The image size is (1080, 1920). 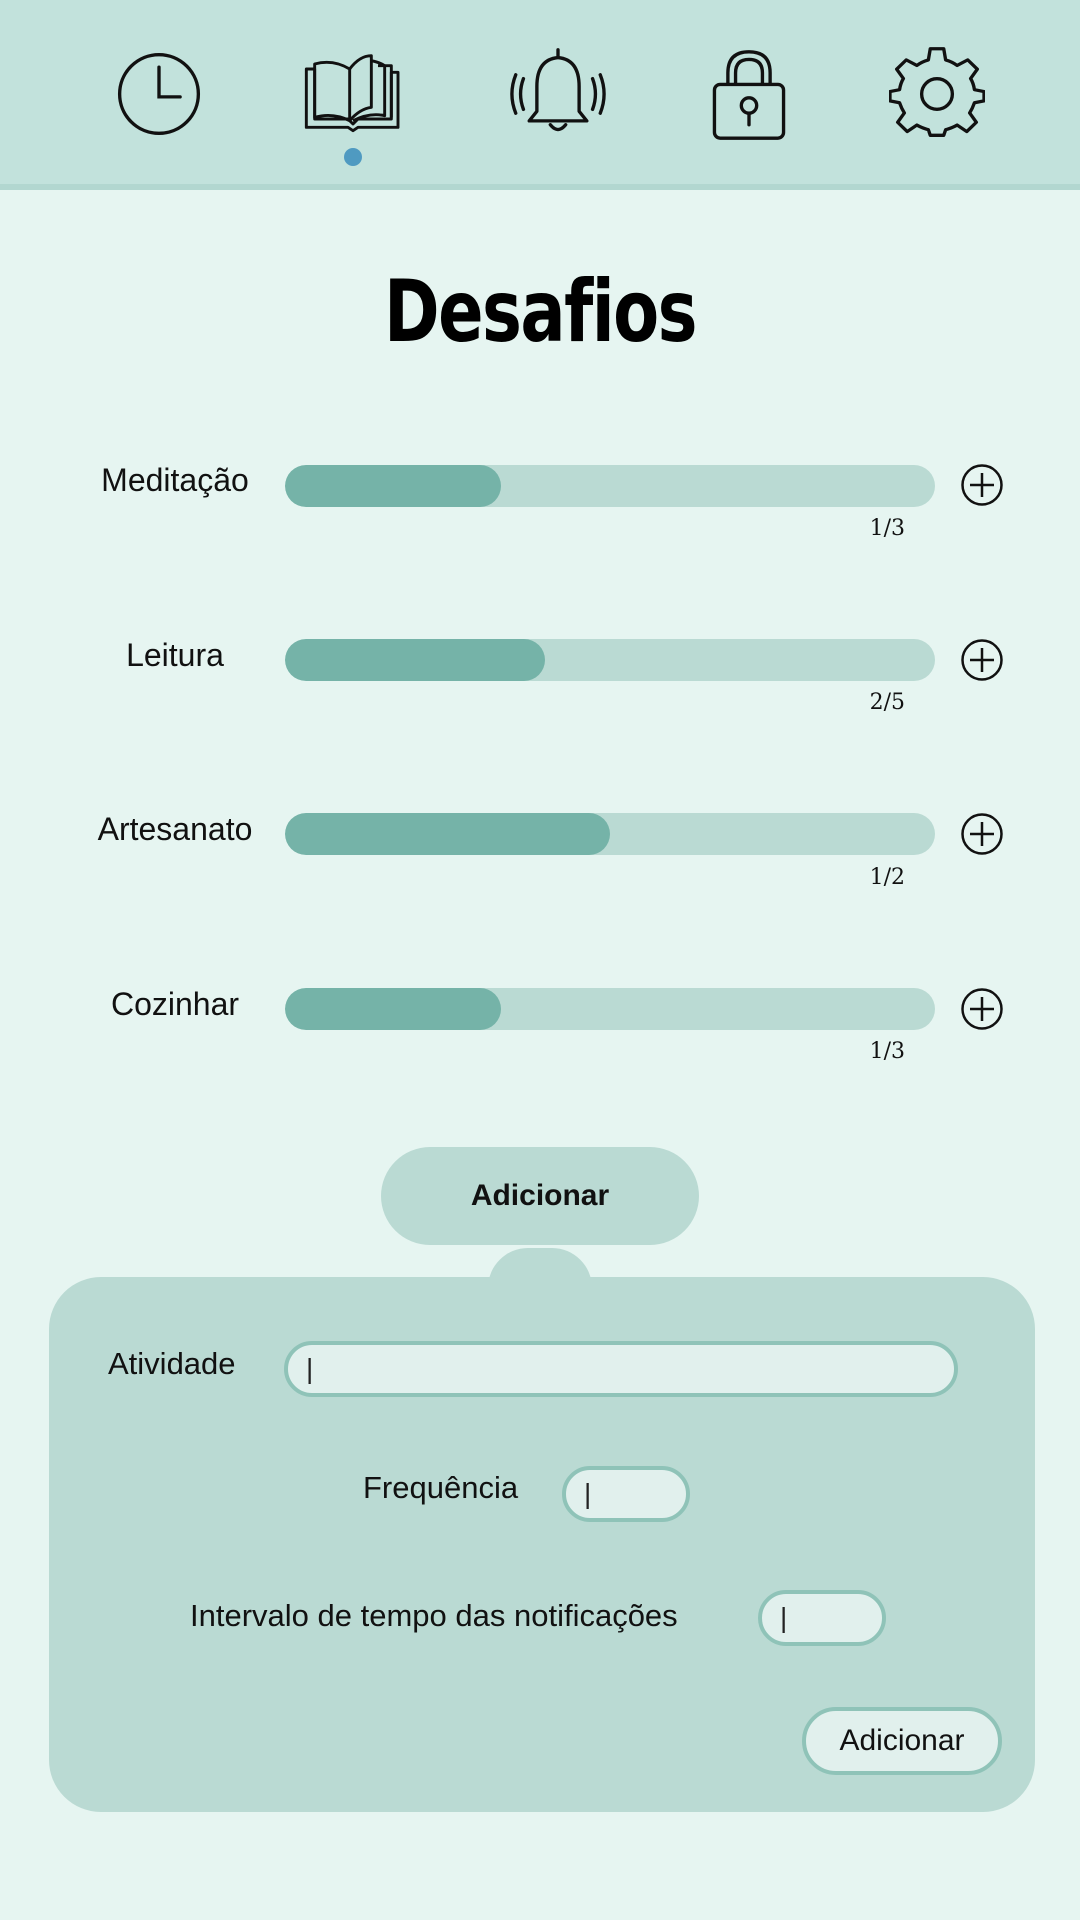 I want to click on nav-notifications, so click(x=558, y=94).